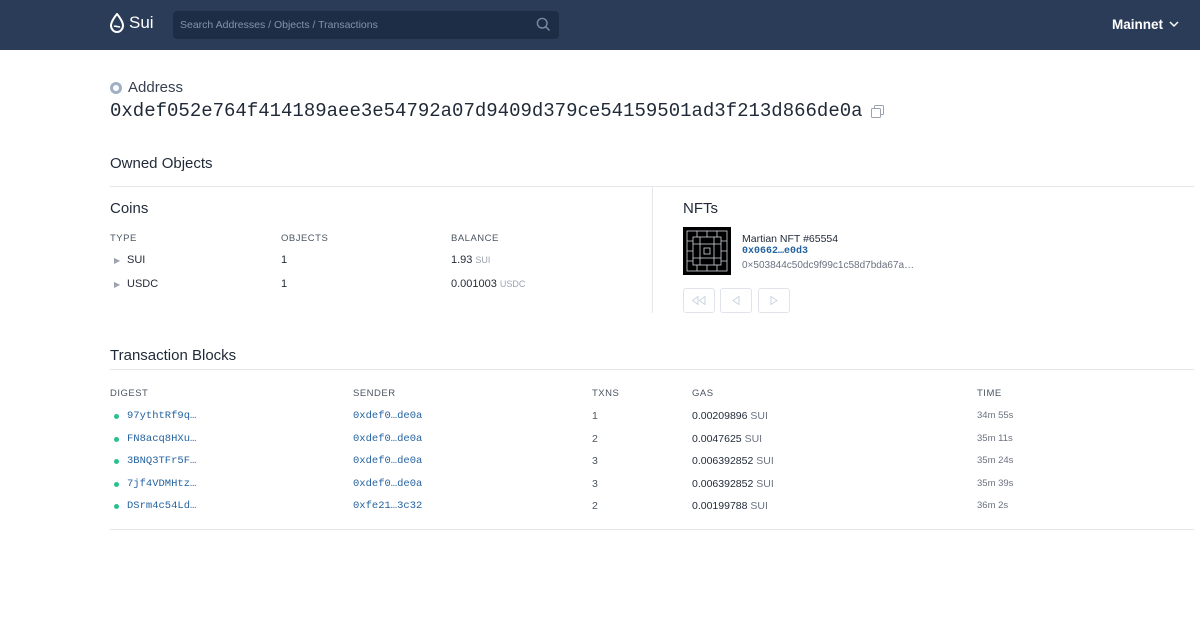 This screenshot has width=1200, height=619. What do you see at coordinates (512, 284) in the screenshot?
I see `coin-unit: USDC` at bounding box center [512, 284].